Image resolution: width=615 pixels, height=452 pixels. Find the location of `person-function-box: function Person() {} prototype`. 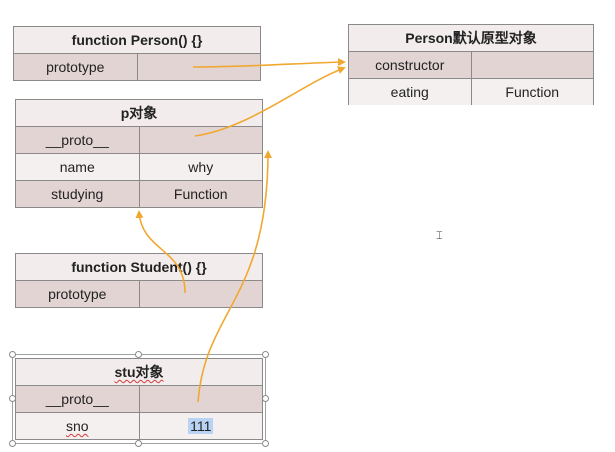

person-function-box: function Person() {} prototype is located at coordinates (137, 53).